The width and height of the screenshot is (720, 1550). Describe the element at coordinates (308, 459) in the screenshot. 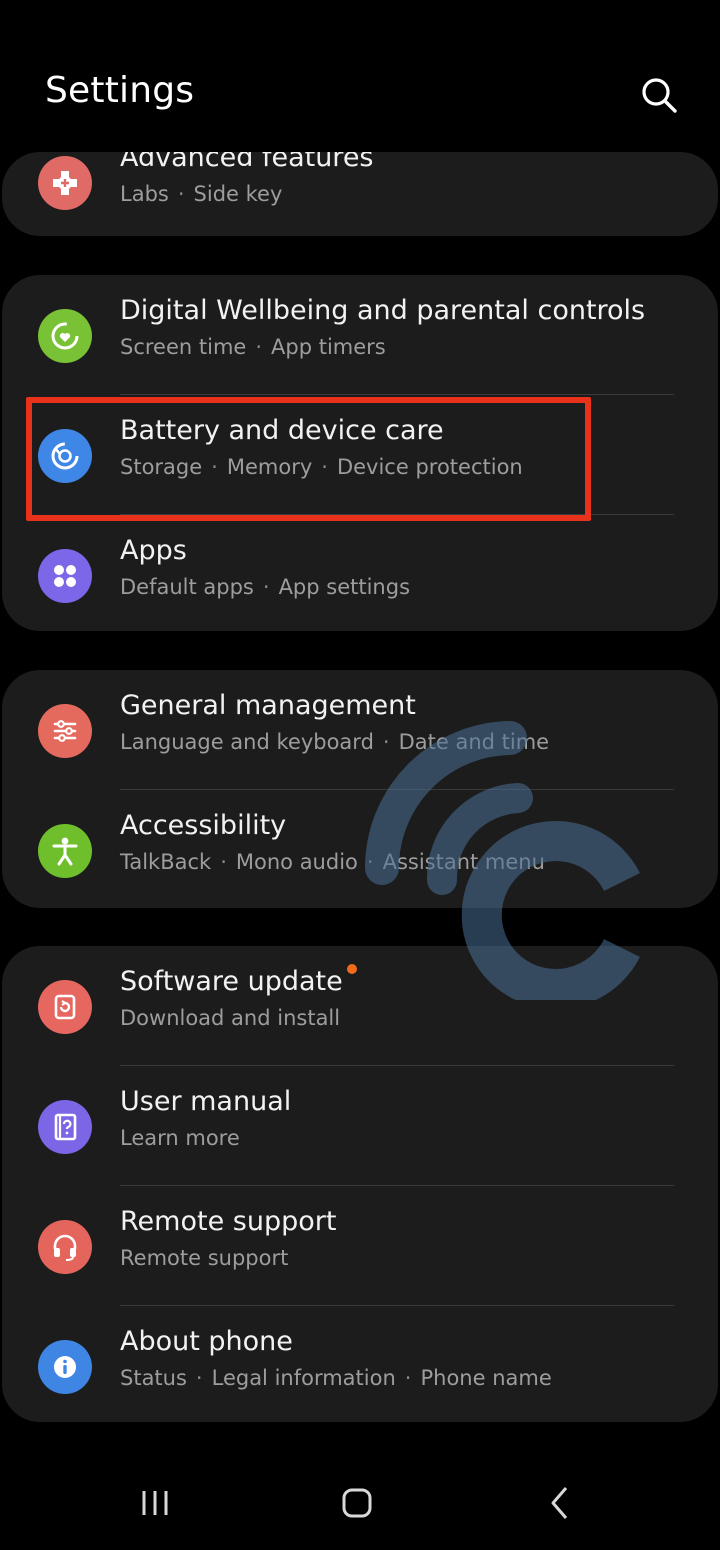

I see `highlight-box` at that location.